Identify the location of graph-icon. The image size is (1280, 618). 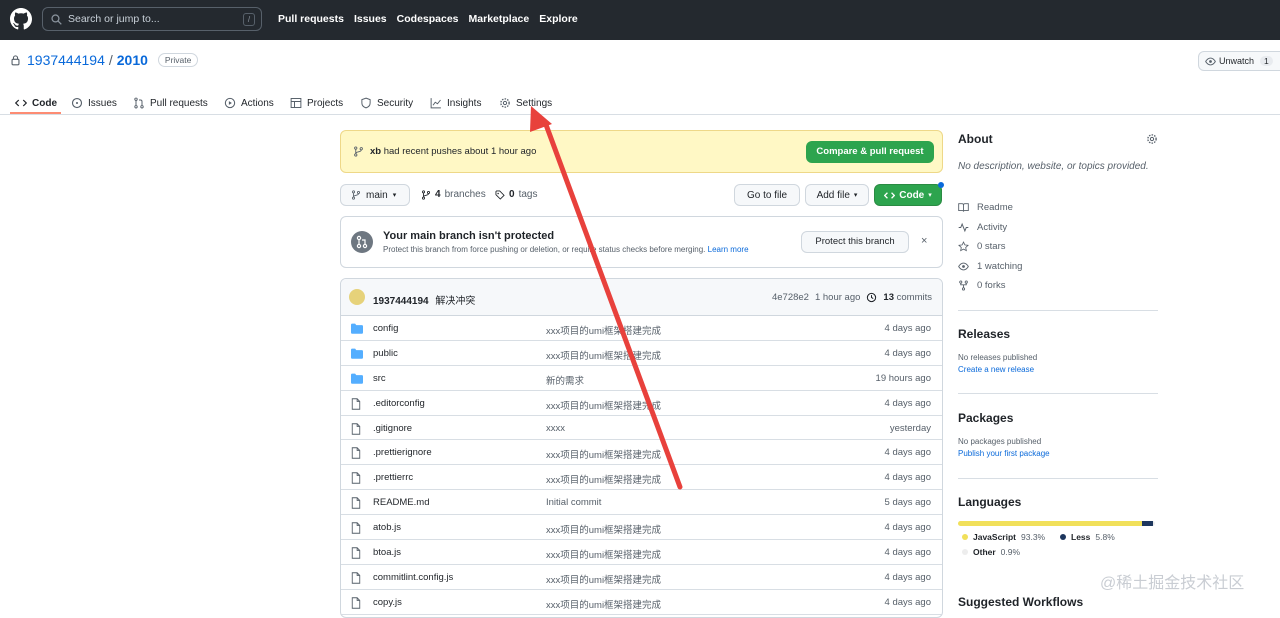
(435, 103).